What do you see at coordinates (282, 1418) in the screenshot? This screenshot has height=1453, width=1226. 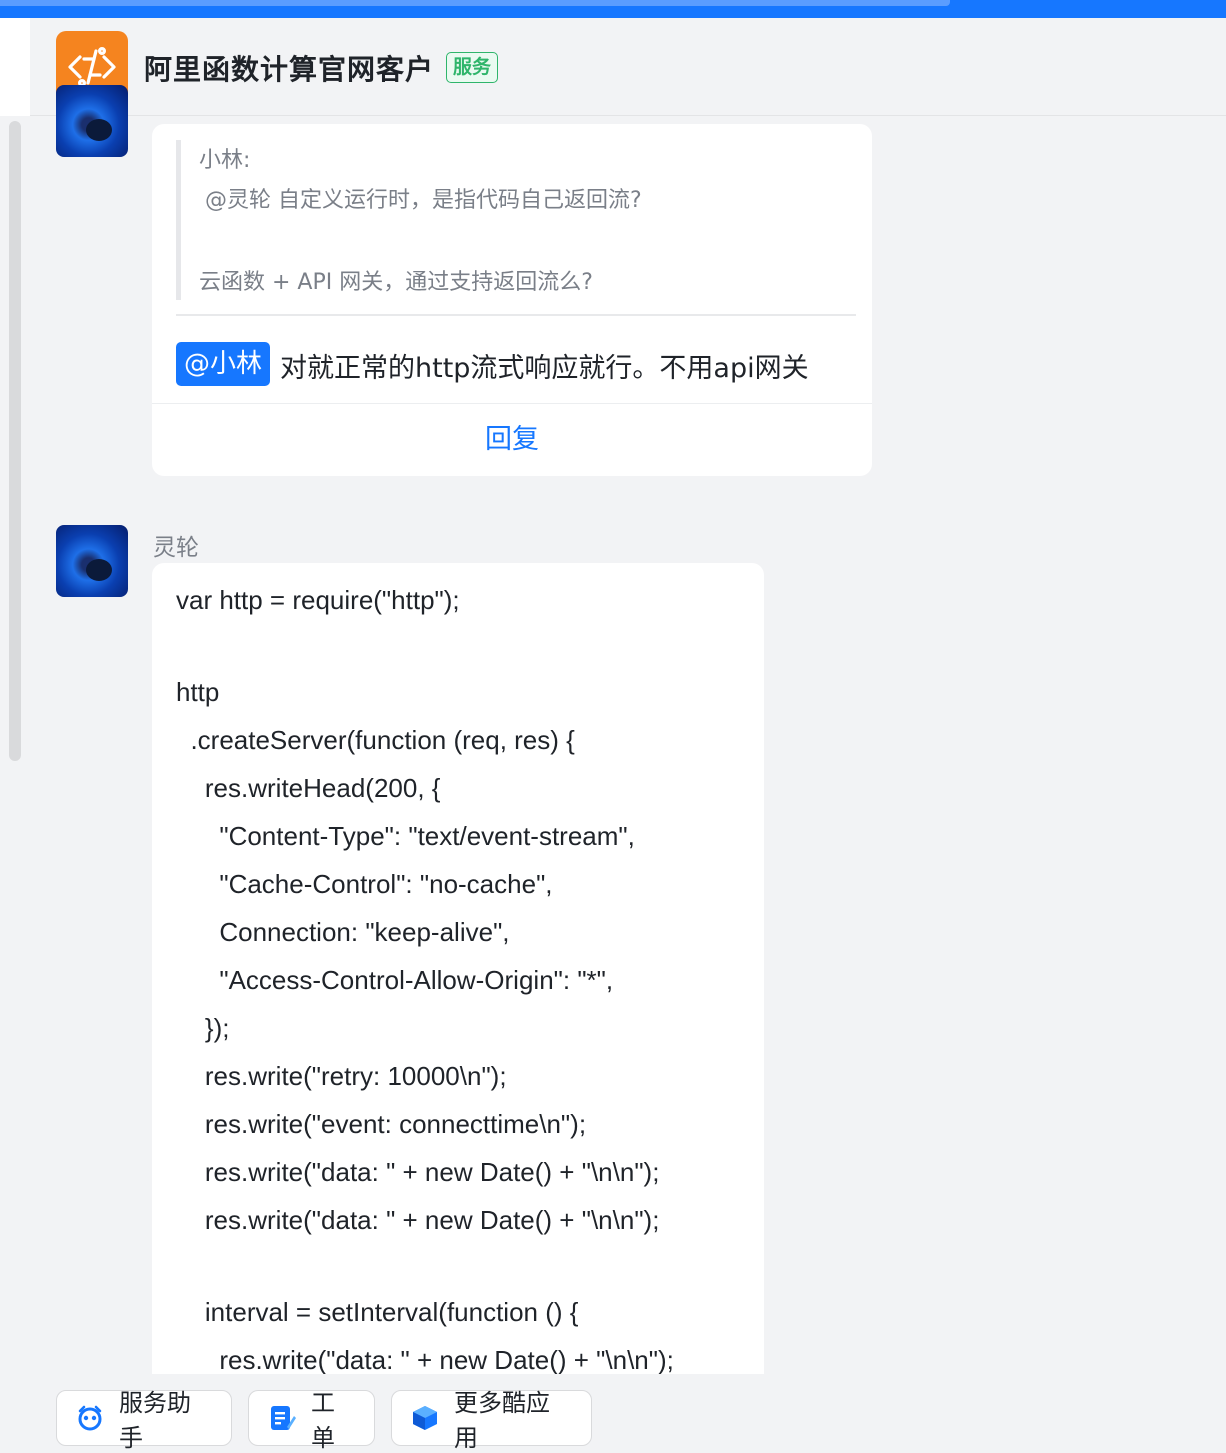 I see `ticket-icon` at bounding box center [282, 1418].